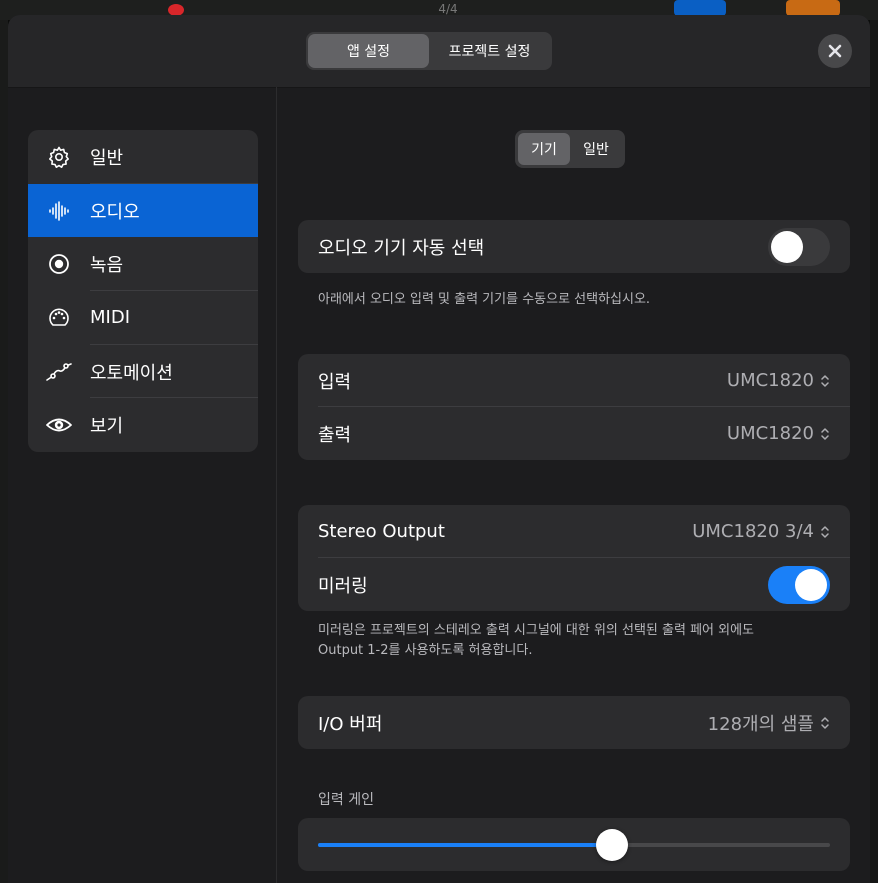 The height and width of the screenshot is (883, 878). Describe the element at coordinates (107, 266) in the screenshot. I see `sidebar-item-label: 녹음` at that location.